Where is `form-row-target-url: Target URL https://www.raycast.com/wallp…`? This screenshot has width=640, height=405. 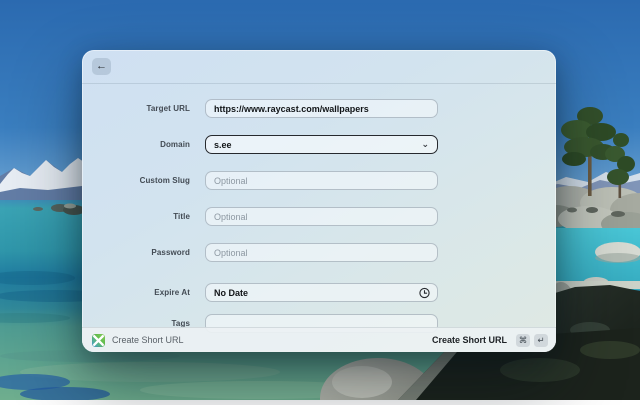 form-row-target-url: Target URL https://www.raycast.com/wallp… is located at coordinates (319, 108).